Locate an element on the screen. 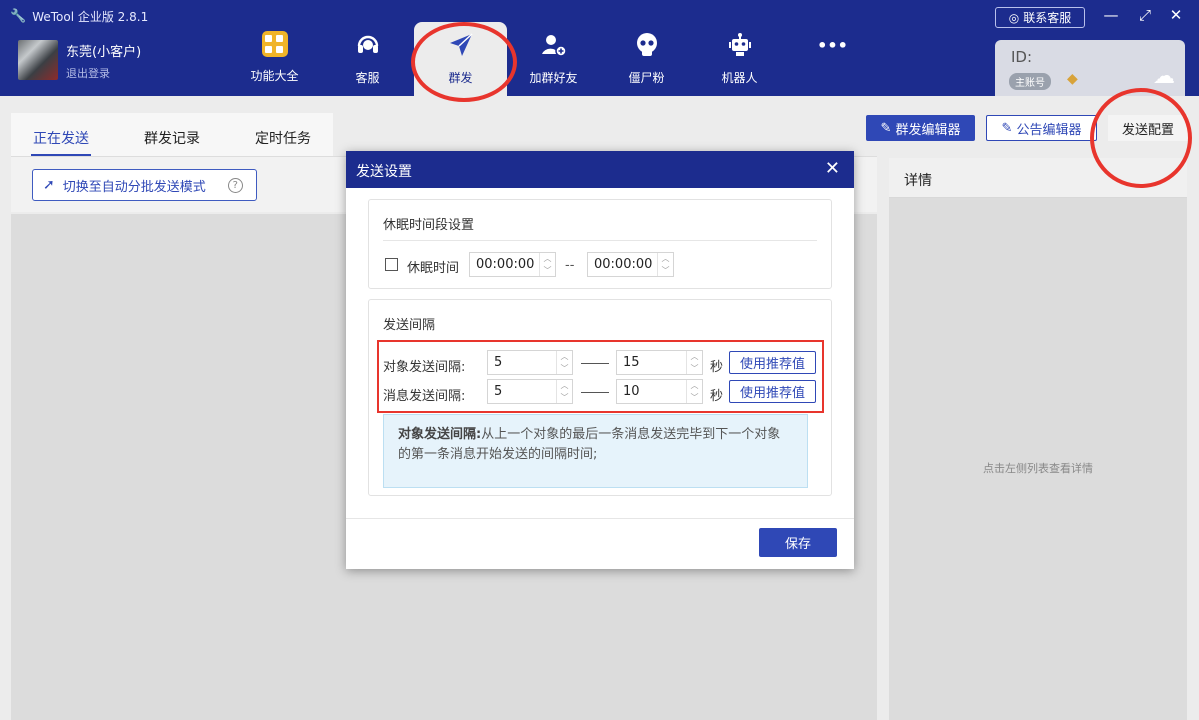 Image resolution: width=1199 pixels, height=720 pixels. app-title: 🔧 WeTool 企业版 2.8.1 is located at coordinates (79, 16).